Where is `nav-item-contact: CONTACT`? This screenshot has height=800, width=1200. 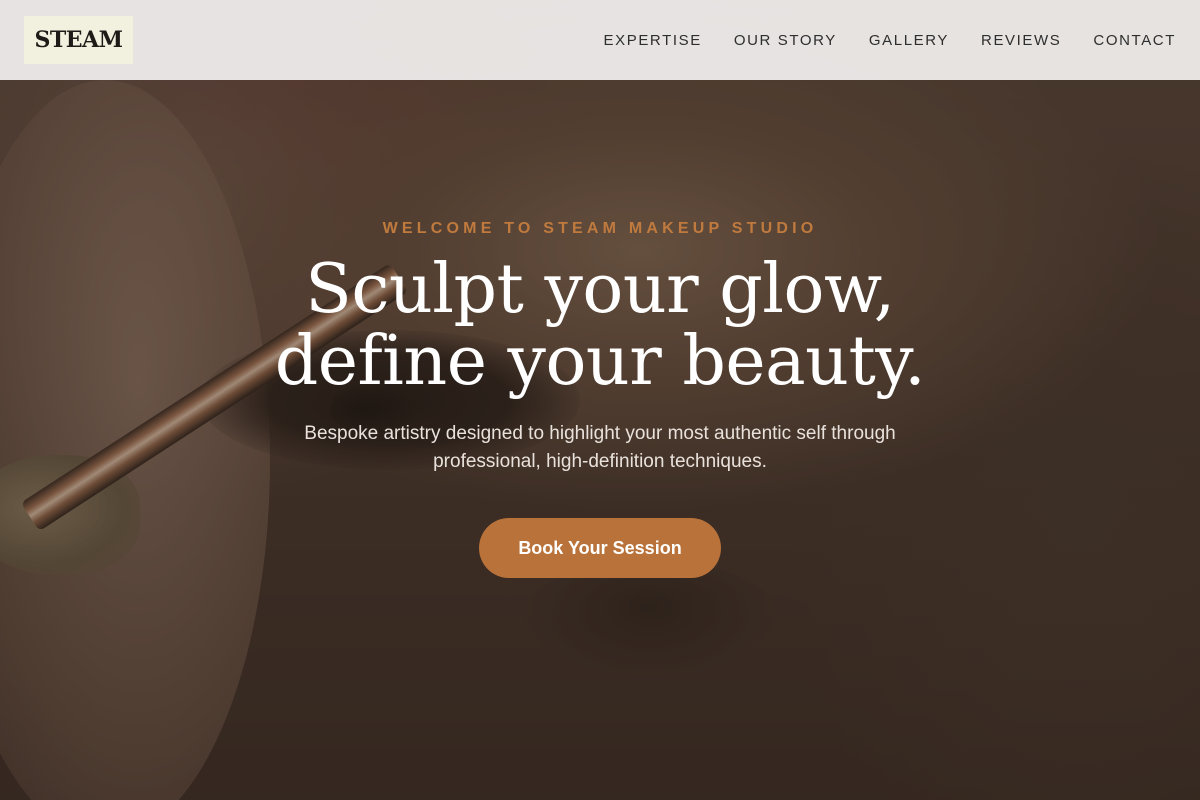 nav-item-contact: CONTACT is located at coordinates (1134, 40).